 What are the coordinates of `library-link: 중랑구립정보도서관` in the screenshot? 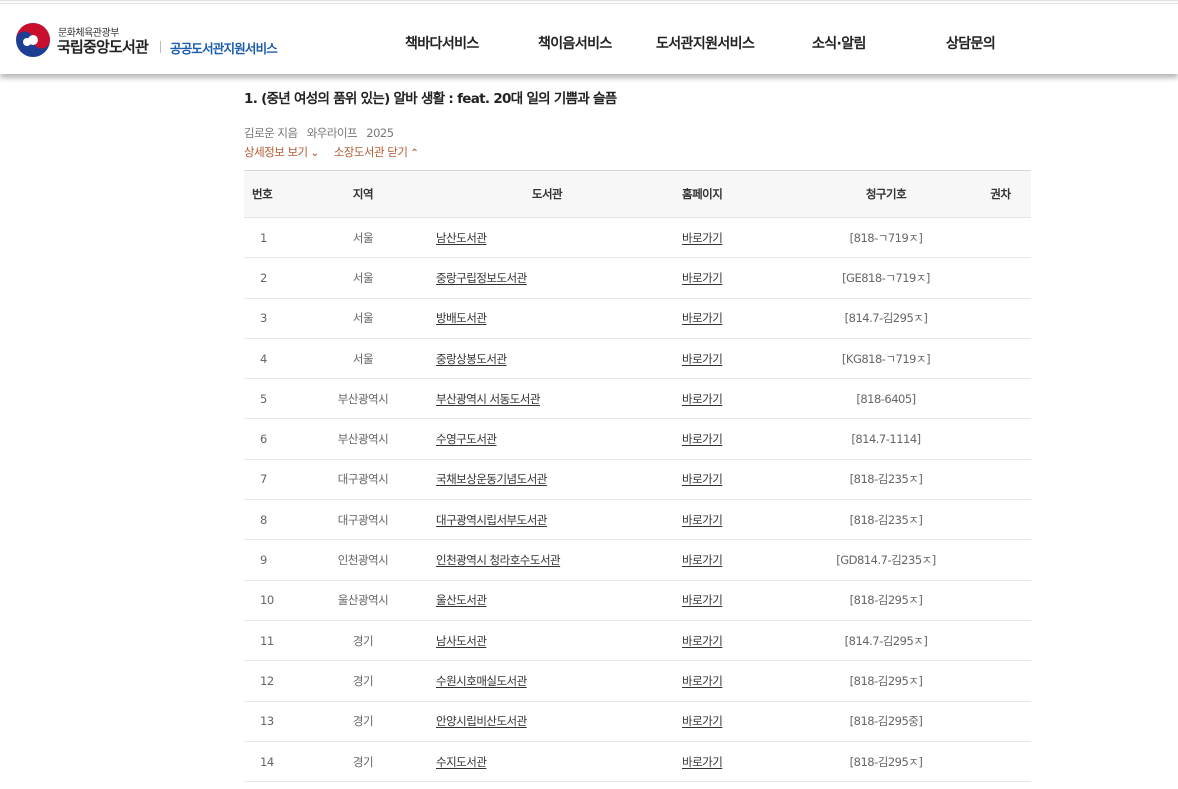 It's located at (481, 278).